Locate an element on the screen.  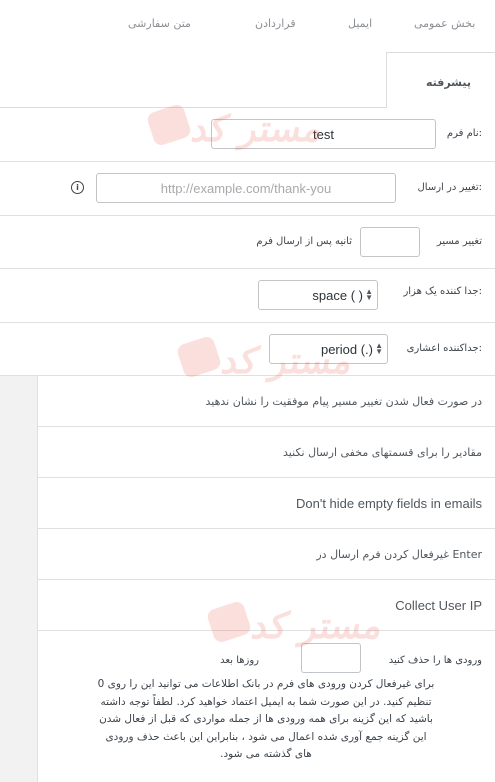
tab-general: بخش عمومی is located at coordinates (444, 23).